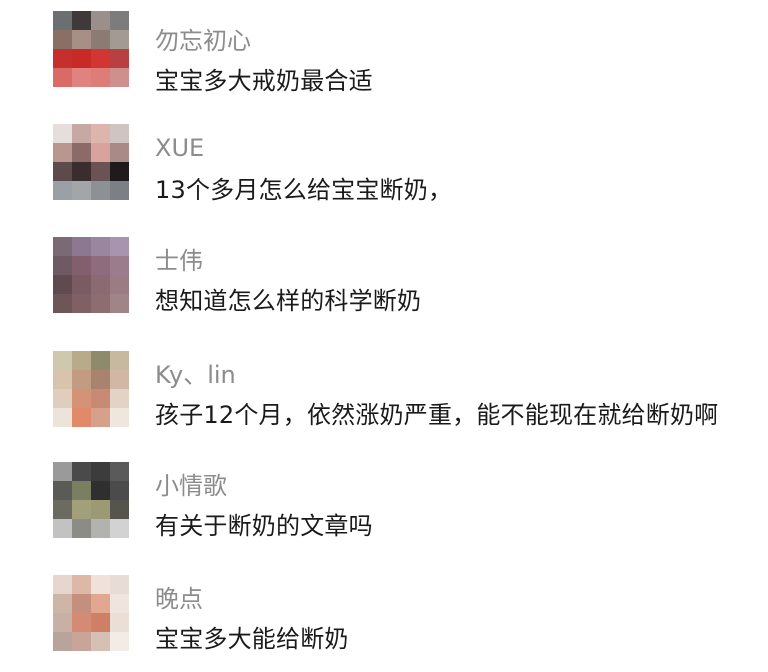  Describe the element at coordinates (384, 171) in the screenshot. I see `comment-item: XUE 13个多月怎么给宝宝断奶，` at that location.